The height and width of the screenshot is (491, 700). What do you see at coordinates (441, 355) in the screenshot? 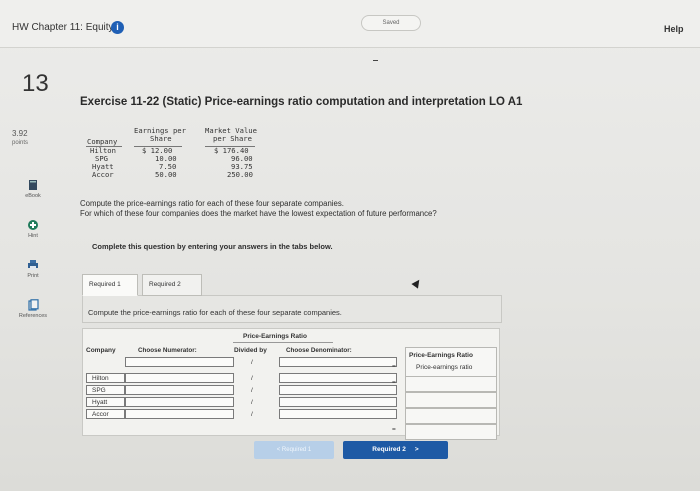
I see `column-header-result: Price-Earnings Ratio` at bounding box center [441, 355].